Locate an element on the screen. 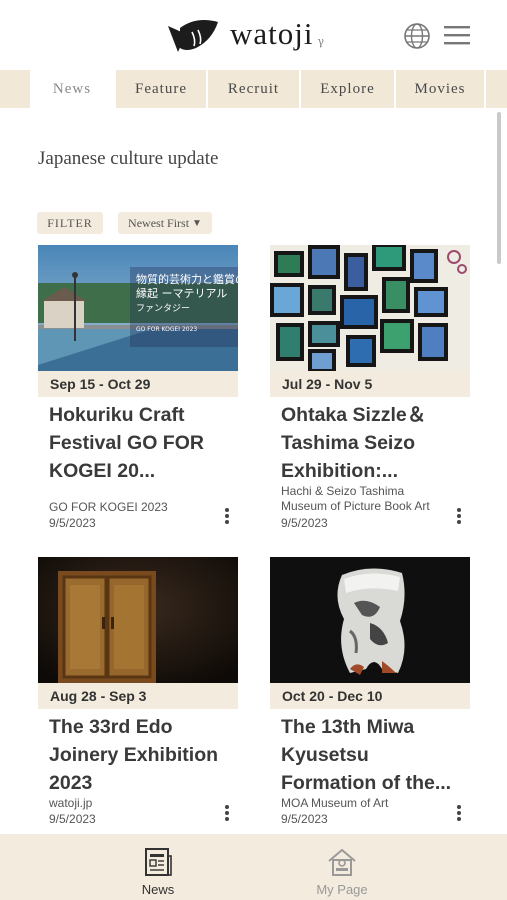  category-tabs: News Feature Recruit Explore Movies is located at coordinates (253, 89).